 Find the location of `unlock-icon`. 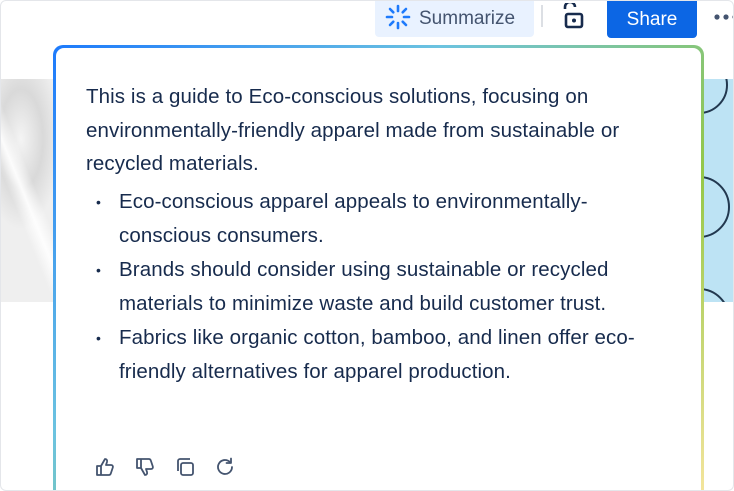

unlock-icon is located at coordinates (574, 17).